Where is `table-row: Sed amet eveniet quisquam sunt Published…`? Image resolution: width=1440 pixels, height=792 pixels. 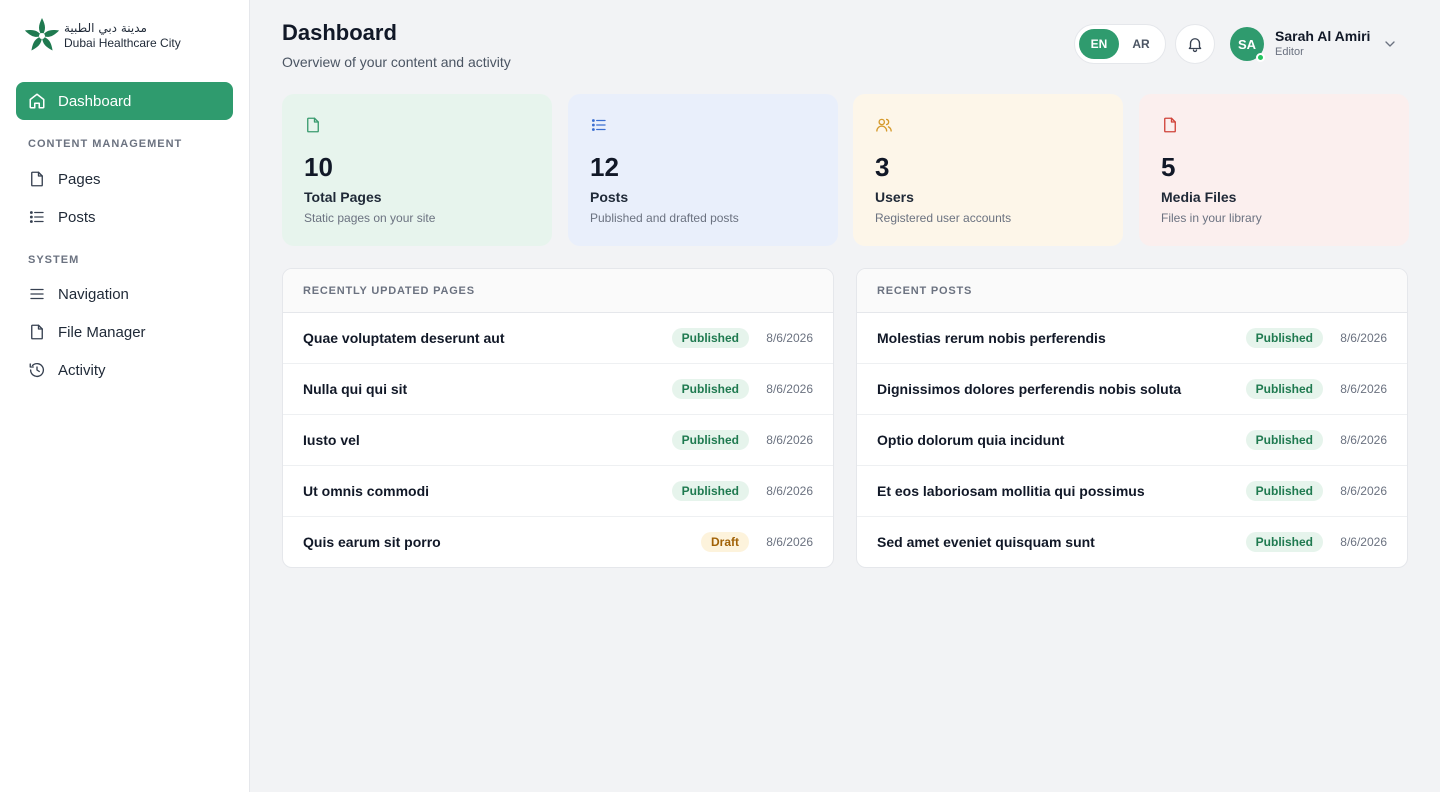
table-row: Sed amet eveniet quisquam sunt Published… is located at coordinates (1132, 542).